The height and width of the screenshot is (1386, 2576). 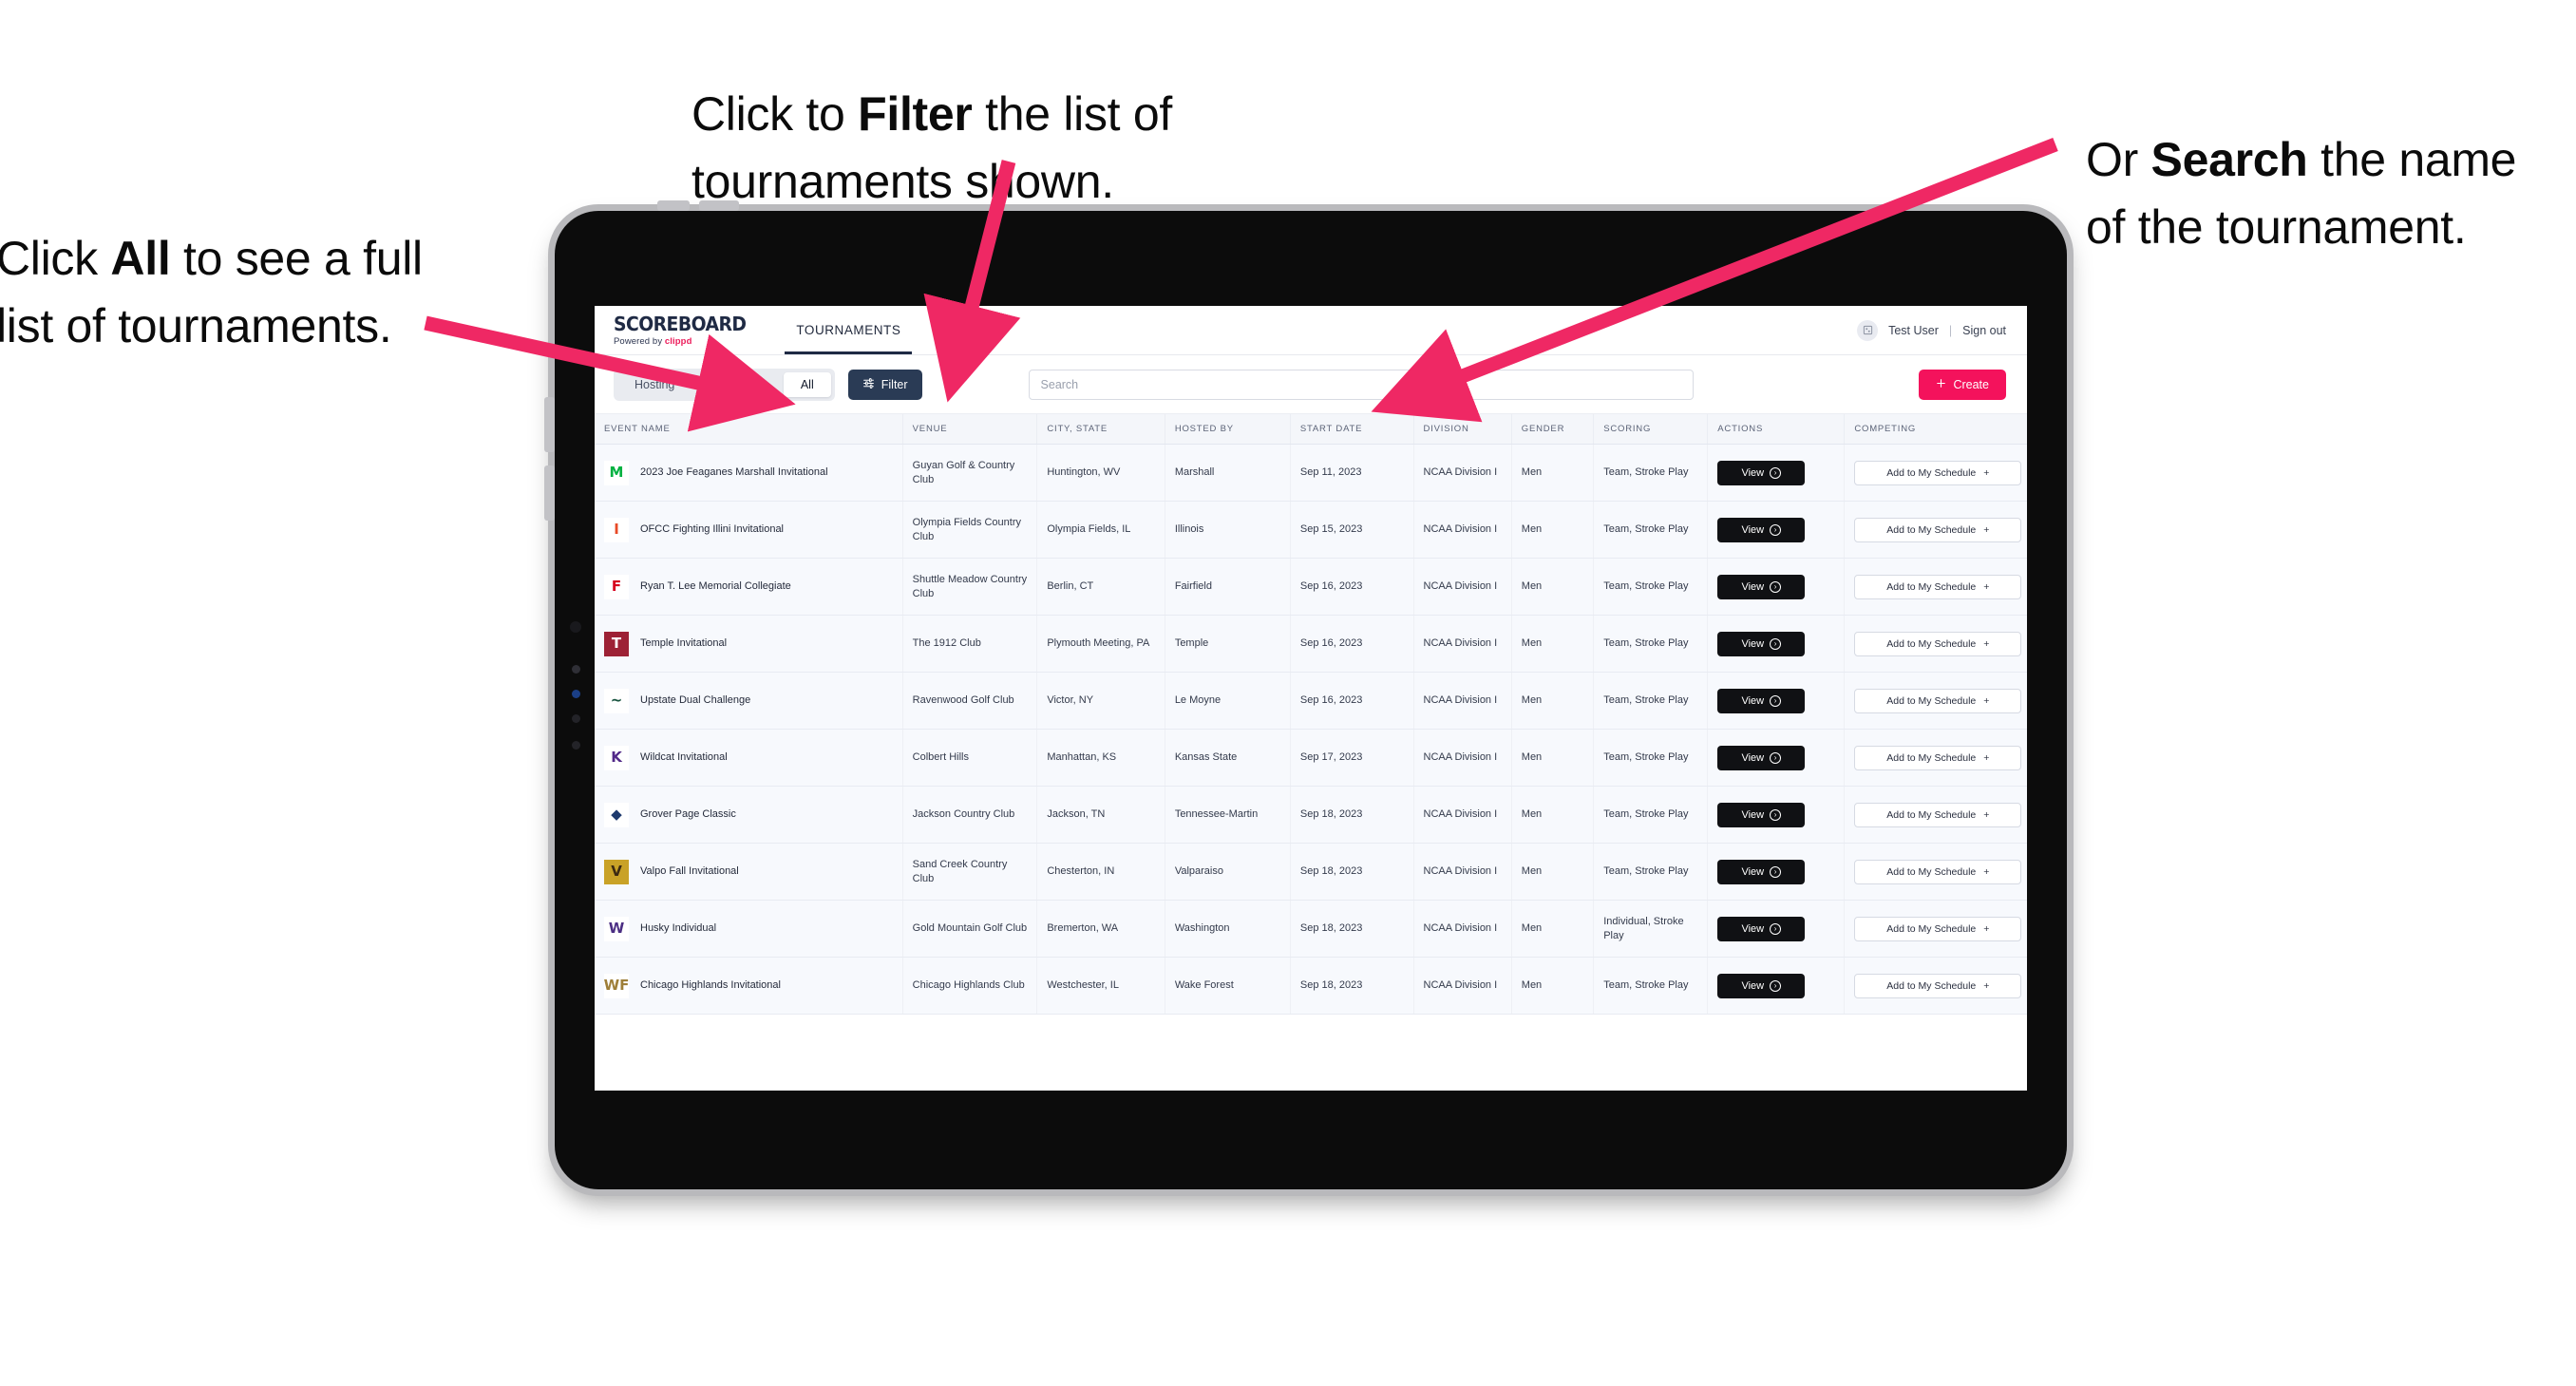 I want to click on cell-venue: Chicago Highlands Club, so click(x=970, y=986).